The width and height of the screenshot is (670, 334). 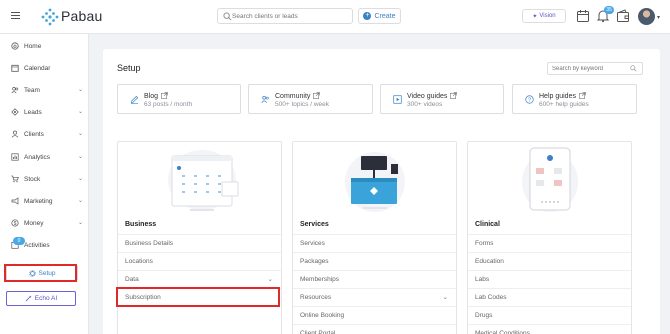 I want to click on clients-icon, so click(x=15, y=134).